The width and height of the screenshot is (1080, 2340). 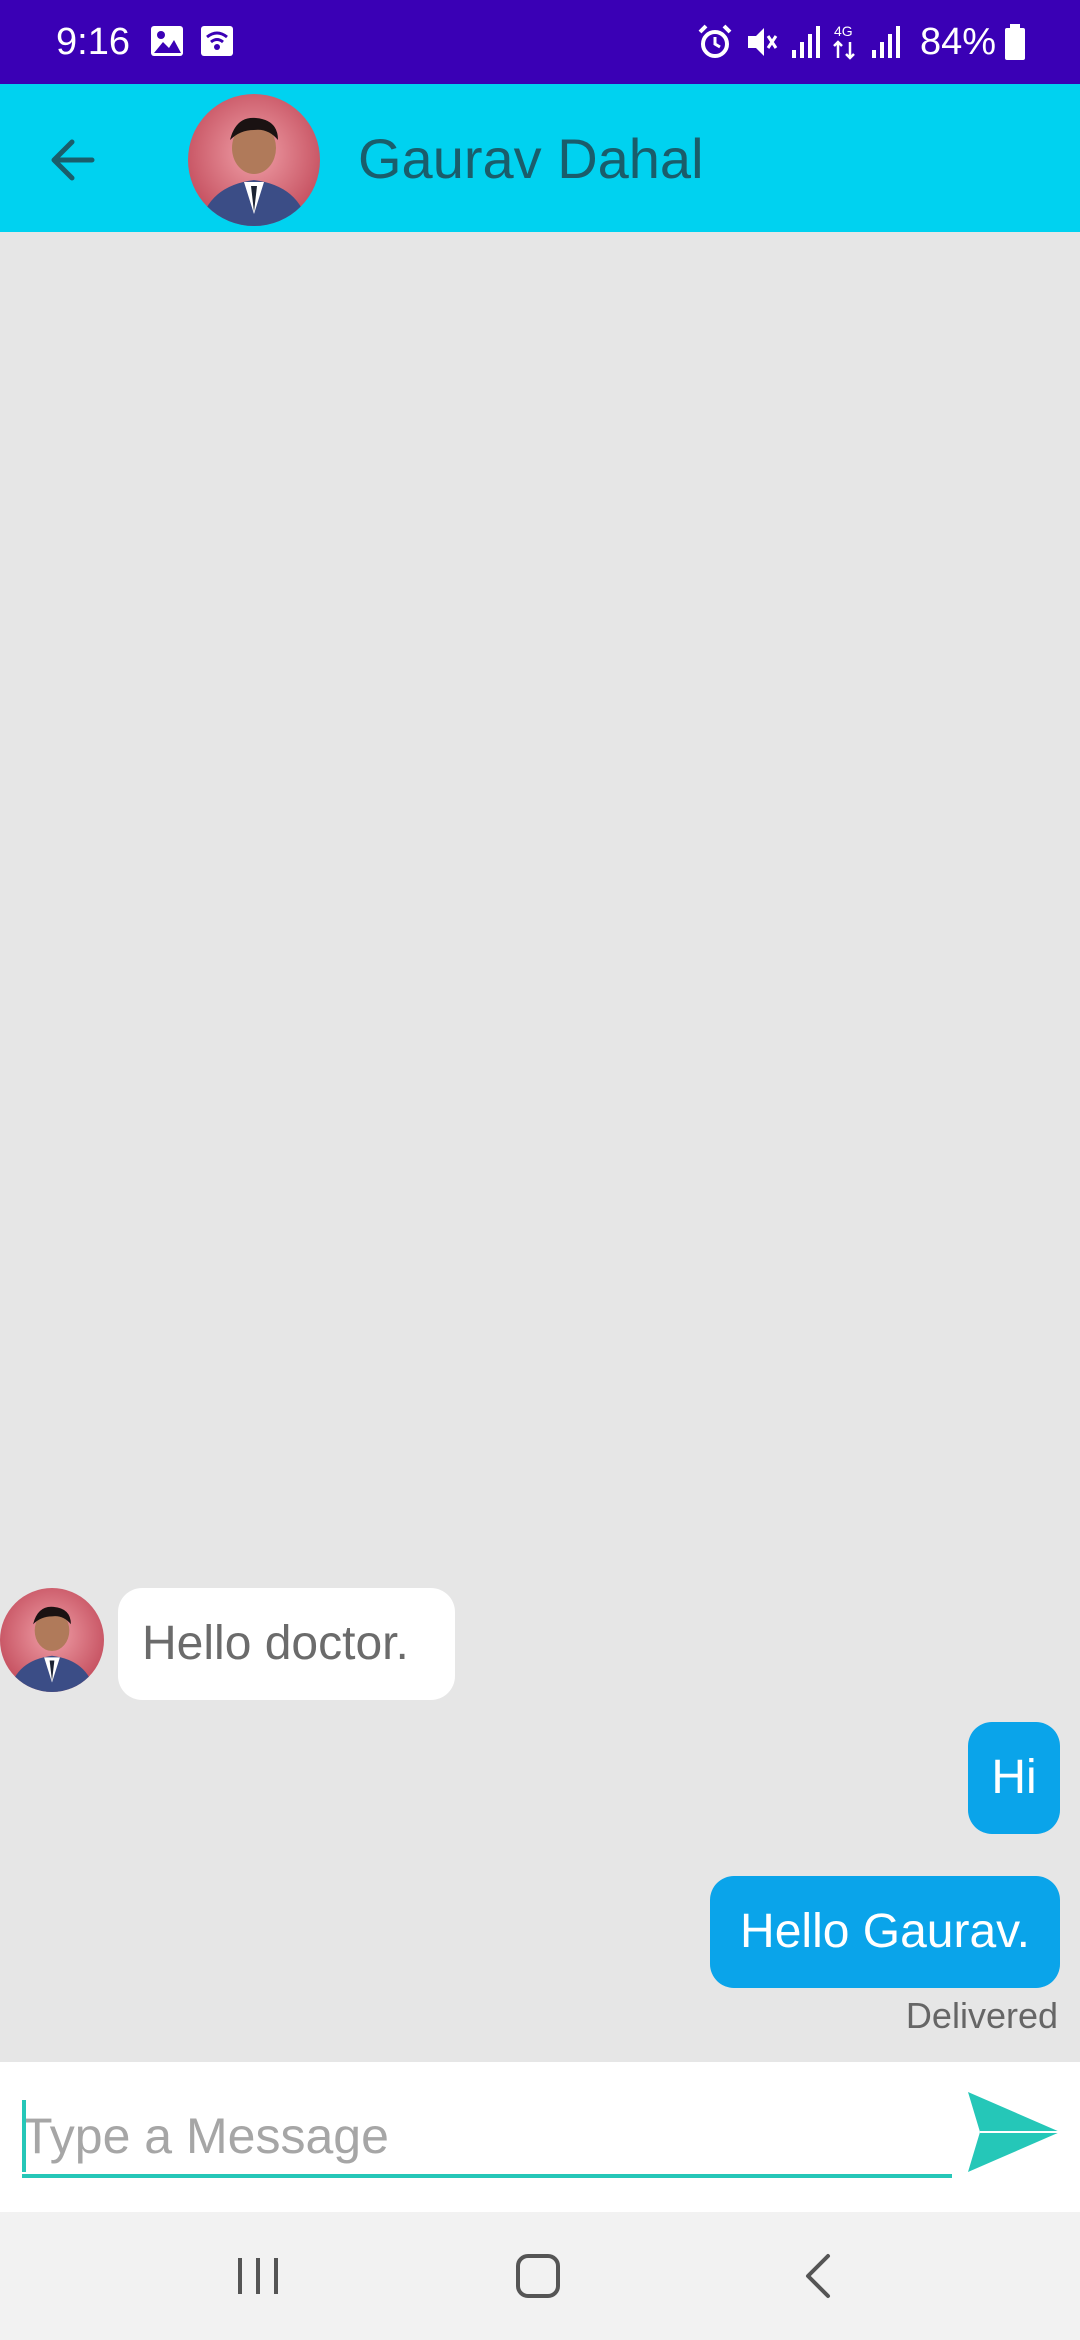 I want to click on outgoing-message-bubble: Hi, so click(x=1014, y=1778).